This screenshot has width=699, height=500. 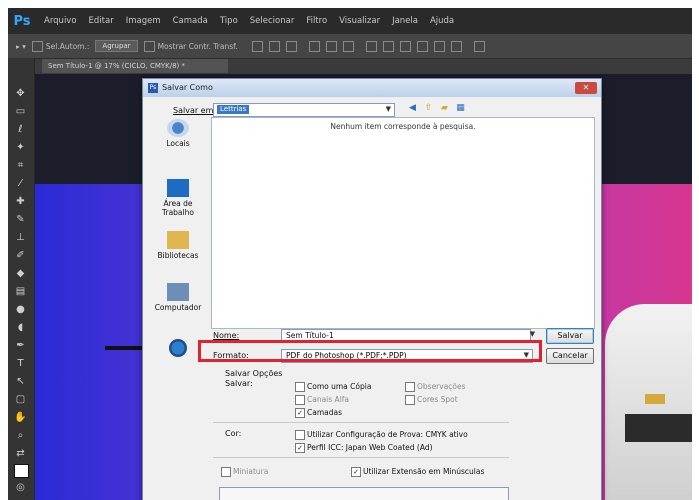 I want to click on color-label: Cor:, so click(x=233, y=433).